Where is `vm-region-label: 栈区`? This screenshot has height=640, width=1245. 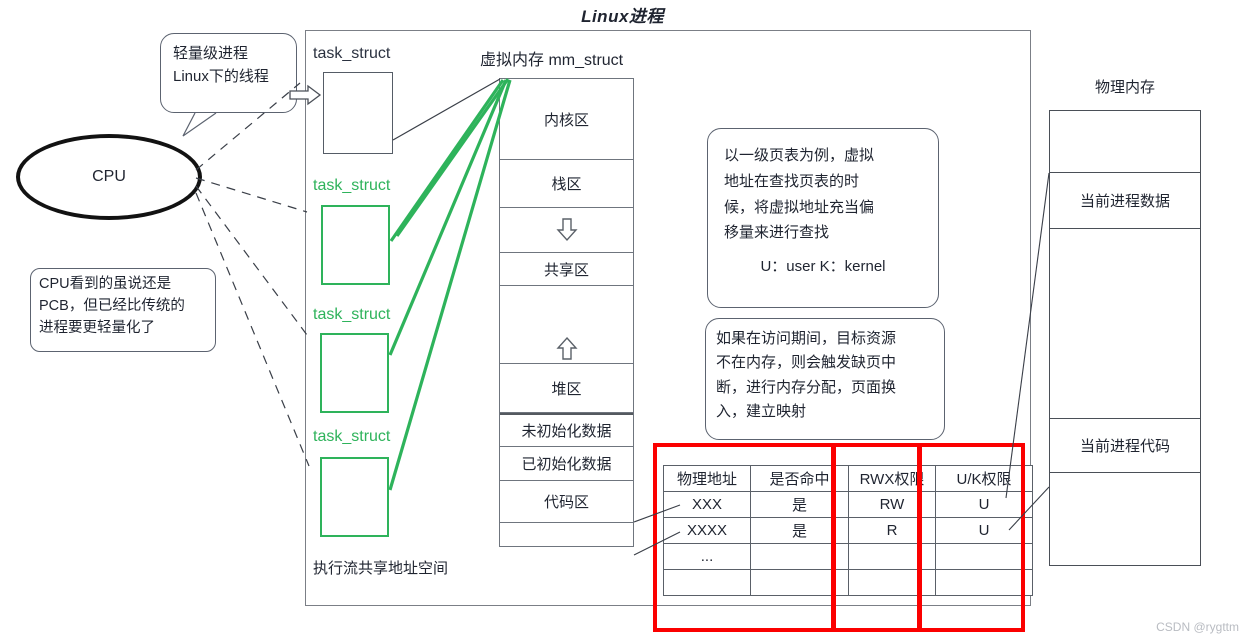
vm-region-label: 栈区 is located at coordinates (566, 184).